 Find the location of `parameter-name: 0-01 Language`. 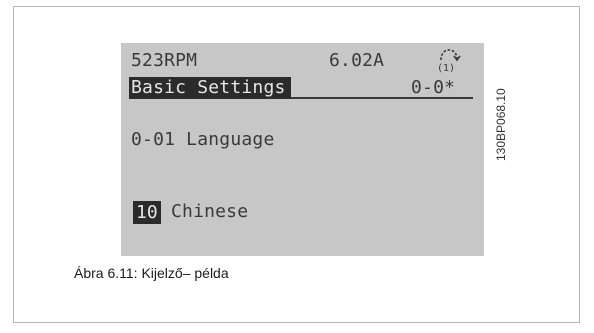

parameter-name: 0-01 Language is located at coordinates (203, 139).